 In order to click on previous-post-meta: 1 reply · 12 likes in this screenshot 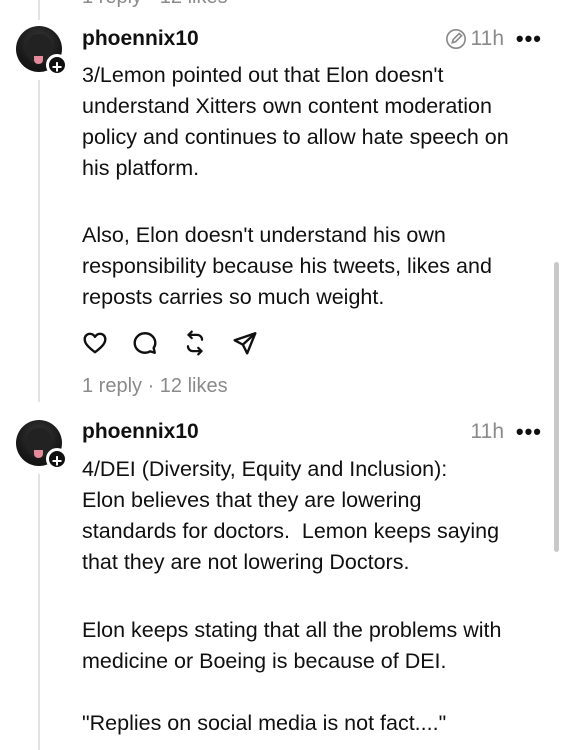, I will do `click(155, 4)`.